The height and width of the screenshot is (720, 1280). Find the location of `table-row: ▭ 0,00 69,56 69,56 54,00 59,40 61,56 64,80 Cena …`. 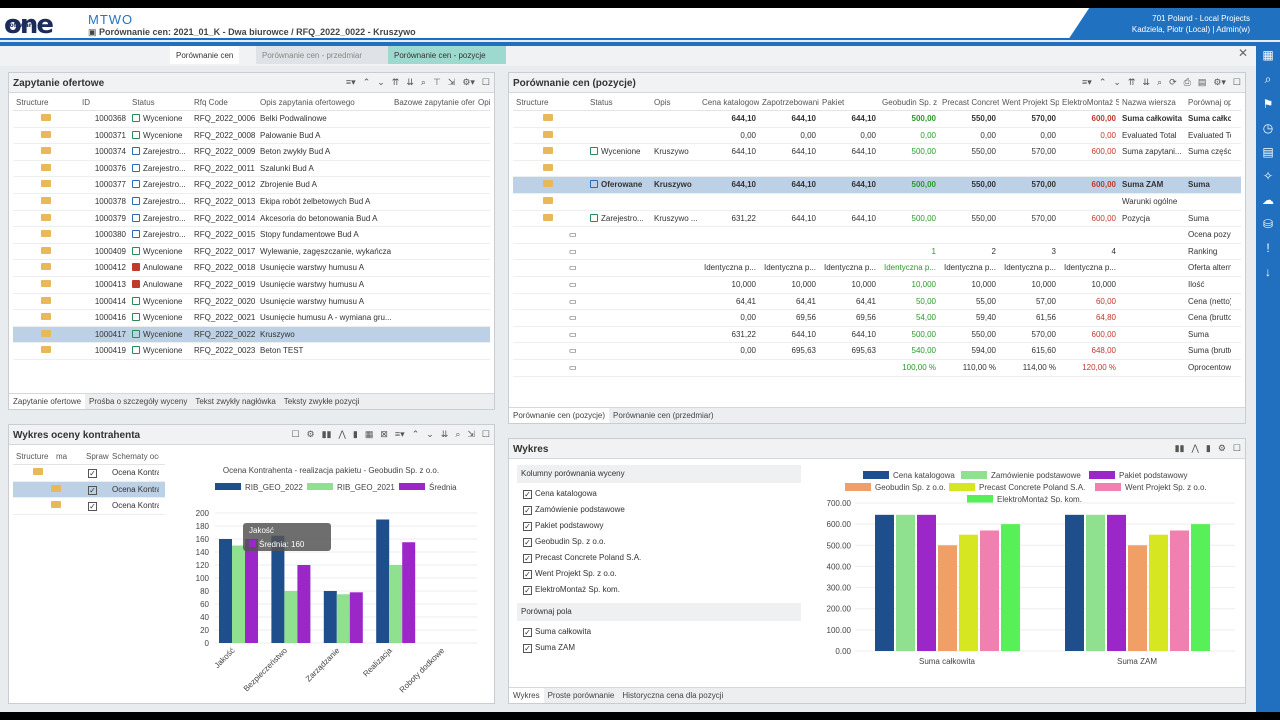

table-row: ▭ 0,00 69,56 69,56 54,00 59,40 61,56 64,80 Cena … is located at coordinates (877, 318).